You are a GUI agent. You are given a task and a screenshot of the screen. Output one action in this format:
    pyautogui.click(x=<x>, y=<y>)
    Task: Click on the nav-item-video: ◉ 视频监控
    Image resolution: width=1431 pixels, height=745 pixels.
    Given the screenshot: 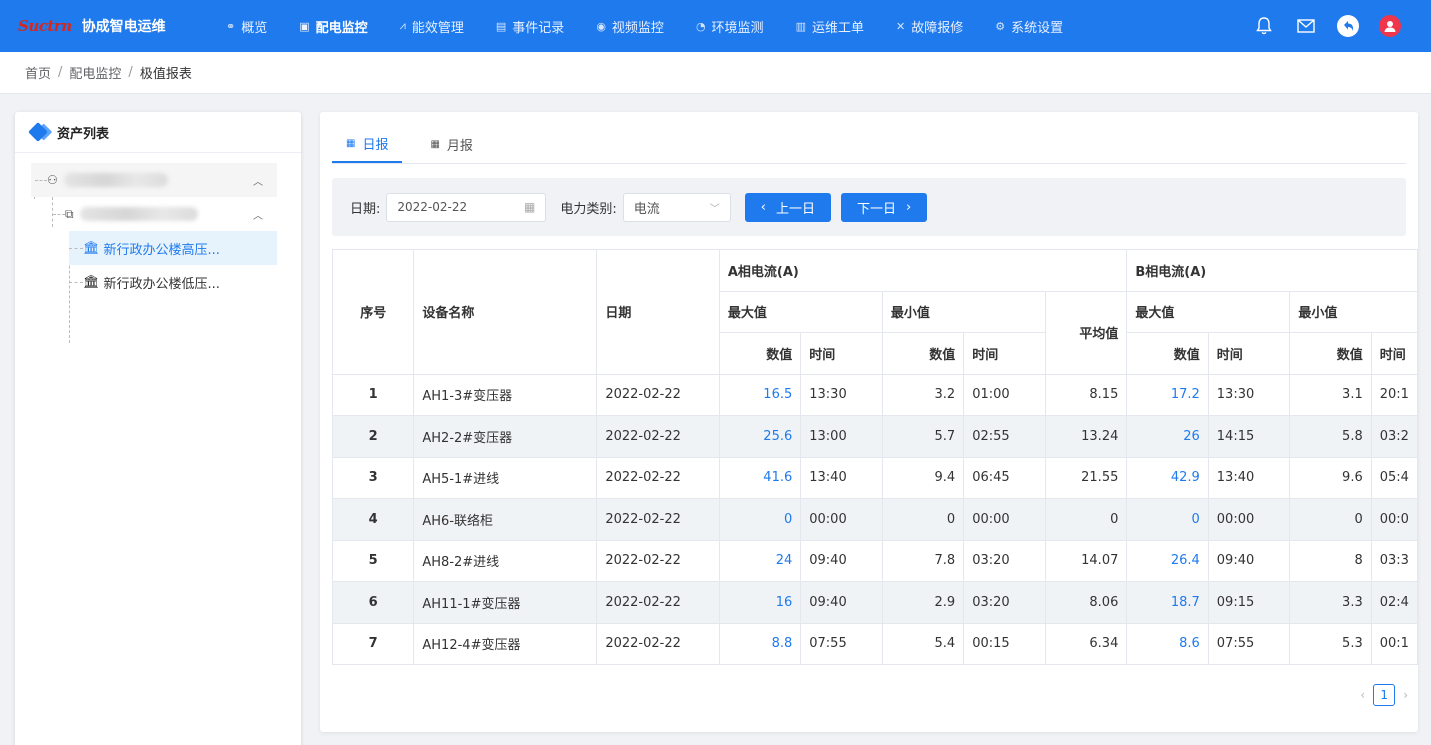 What is the action you would take?
    pyautogui.click(x=630, y=26)
    